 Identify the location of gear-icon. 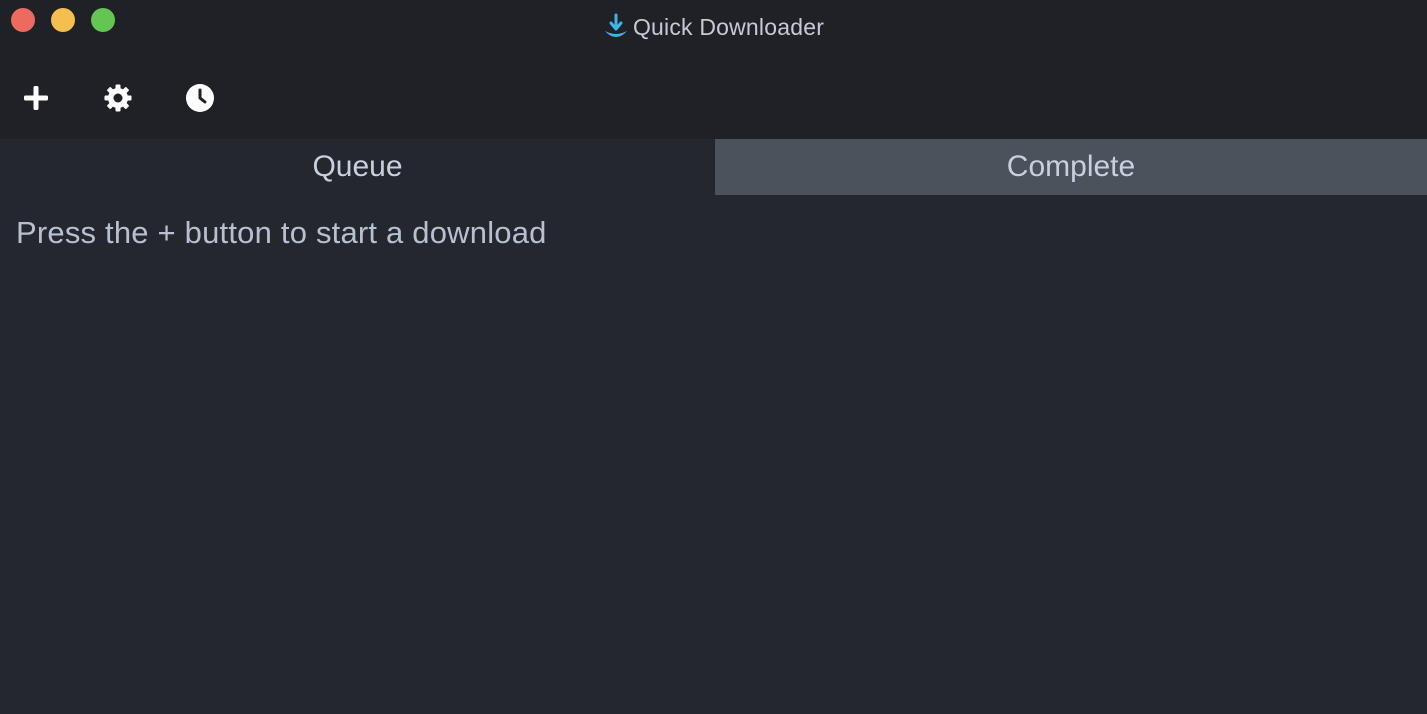
(118, 98).